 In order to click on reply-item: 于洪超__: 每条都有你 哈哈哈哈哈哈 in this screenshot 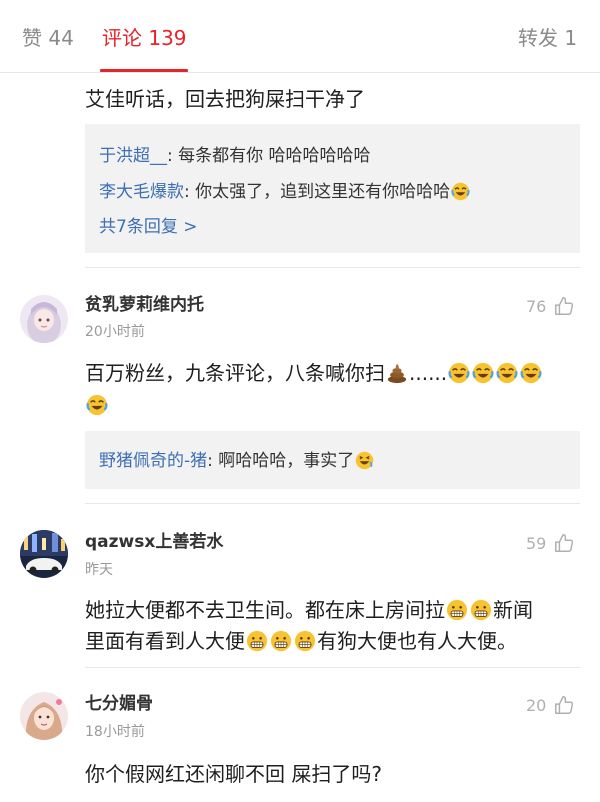, I will do `click(235, 156)`.